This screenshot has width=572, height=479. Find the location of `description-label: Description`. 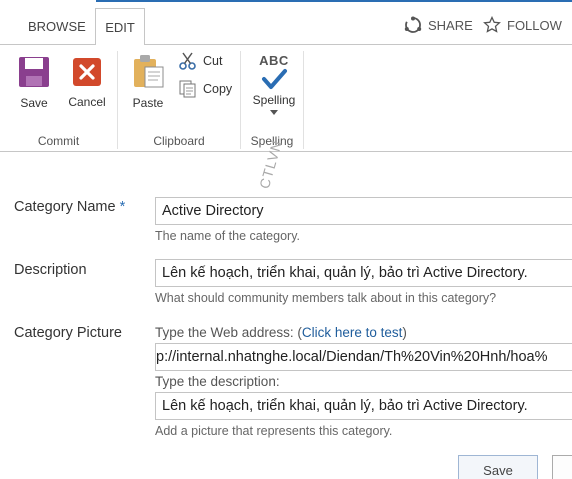

description-label: Description is located at coordinates (50, 270).